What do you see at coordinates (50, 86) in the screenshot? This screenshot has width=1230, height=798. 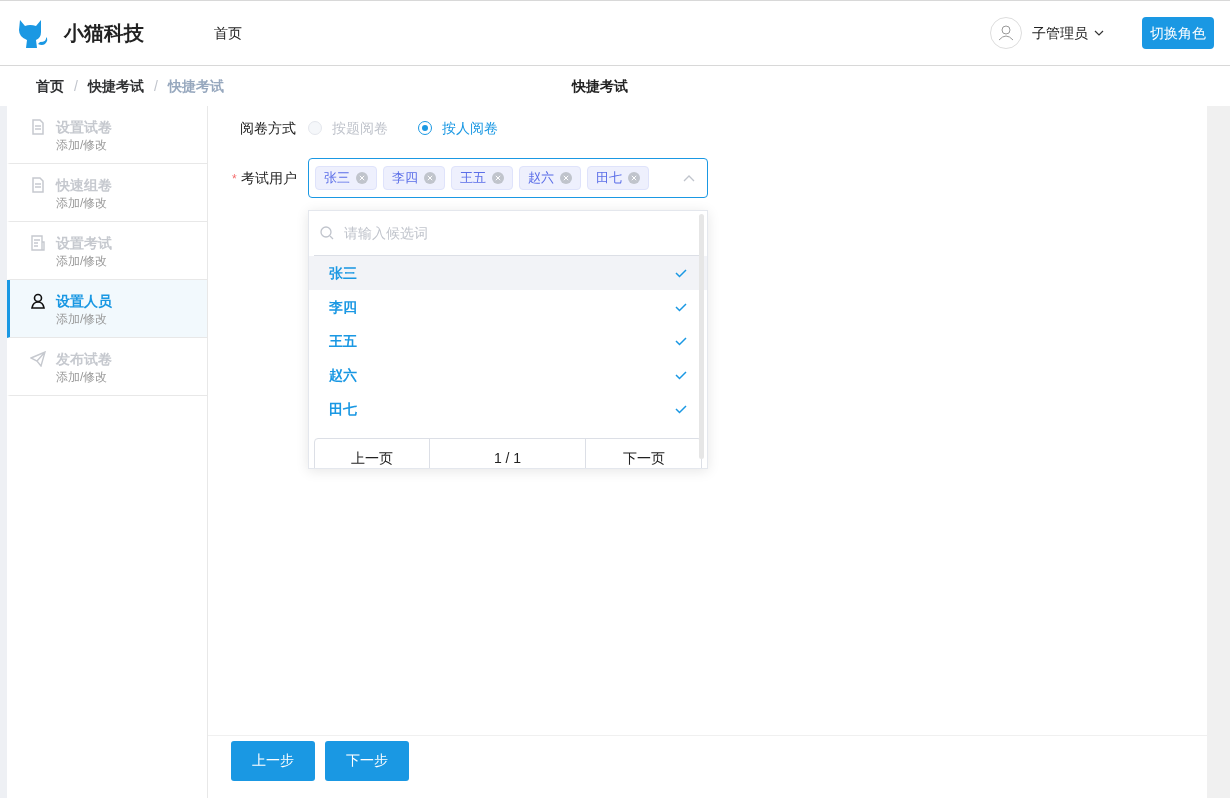 I see `breadcrumb-item: 首页` at bounding box center [50, 86].